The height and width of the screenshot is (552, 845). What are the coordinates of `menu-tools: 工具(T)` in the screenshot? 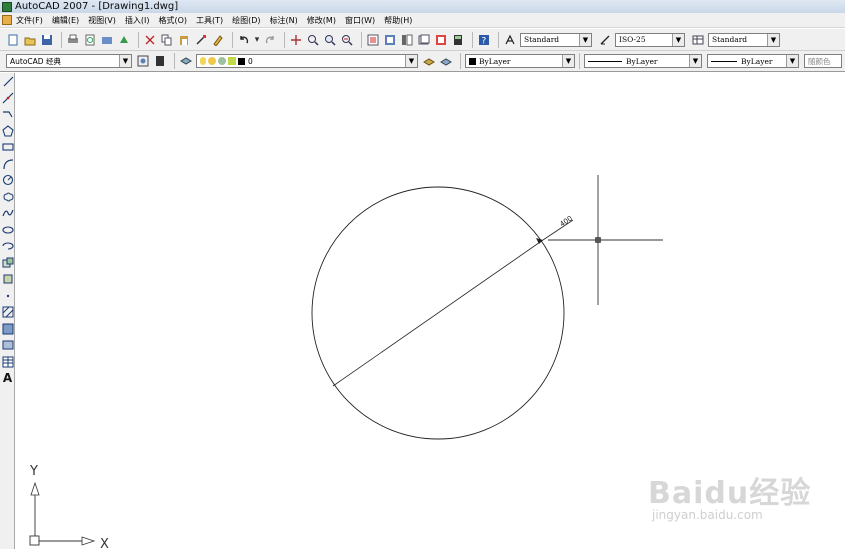 It's located at (209, 20).